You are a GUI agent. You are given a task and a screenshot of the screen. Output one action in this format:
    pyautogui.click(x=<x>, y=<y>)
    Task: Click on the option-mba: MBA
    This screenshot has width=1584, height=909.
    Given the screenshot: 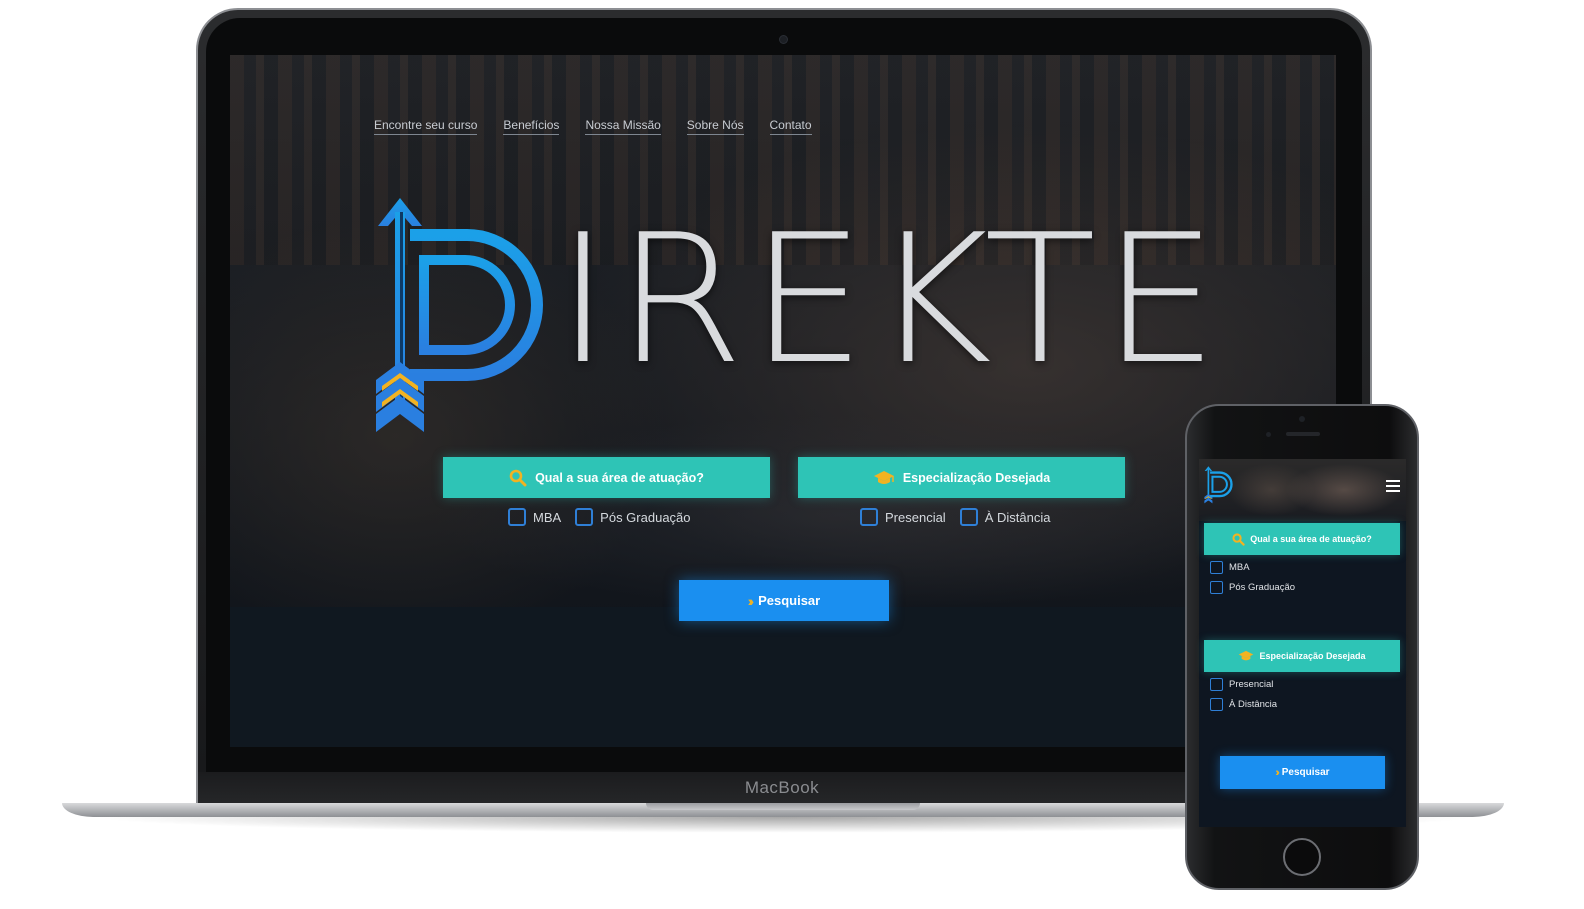 What is the action you would take?
    pyautogui.click(x=534, y=517)
    